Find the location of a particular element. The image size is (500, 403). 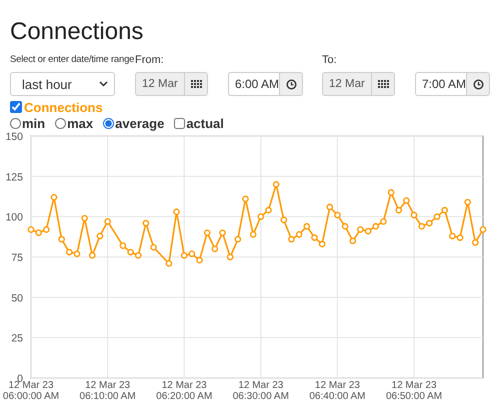

x-tick-label: 12 Mar 23 06:10:00 AM is located at coordinates (107, 391).